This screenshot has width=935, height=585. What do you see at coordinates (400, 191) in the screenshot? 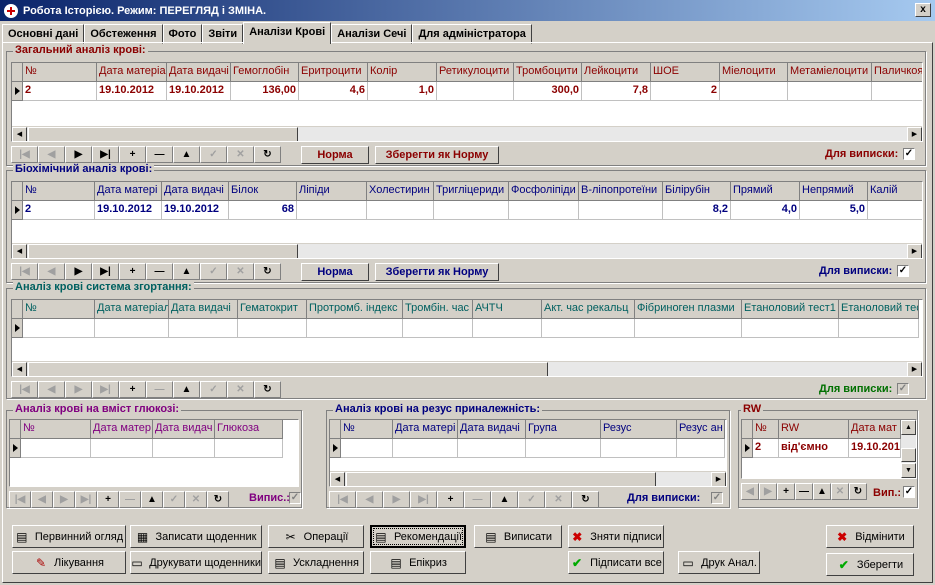
I see `col-header: Холестирин` at bounding box center [400, 191].